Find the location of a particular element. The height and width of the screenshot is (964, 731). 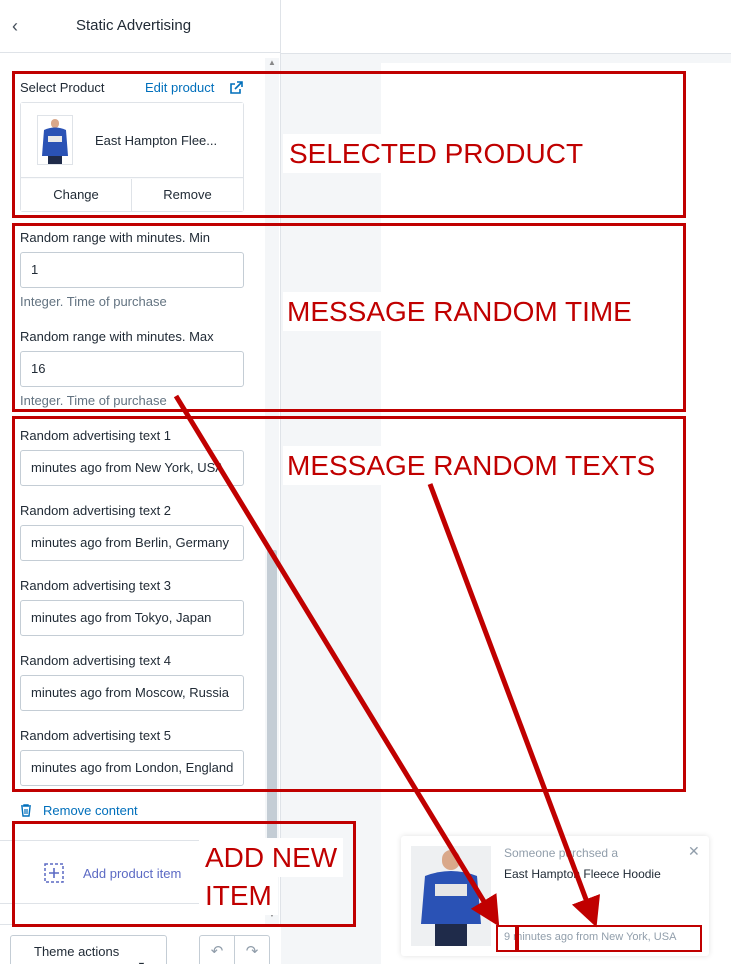

sidebar-header: ‹ Static Advertising is located at coordinates (140, 26).